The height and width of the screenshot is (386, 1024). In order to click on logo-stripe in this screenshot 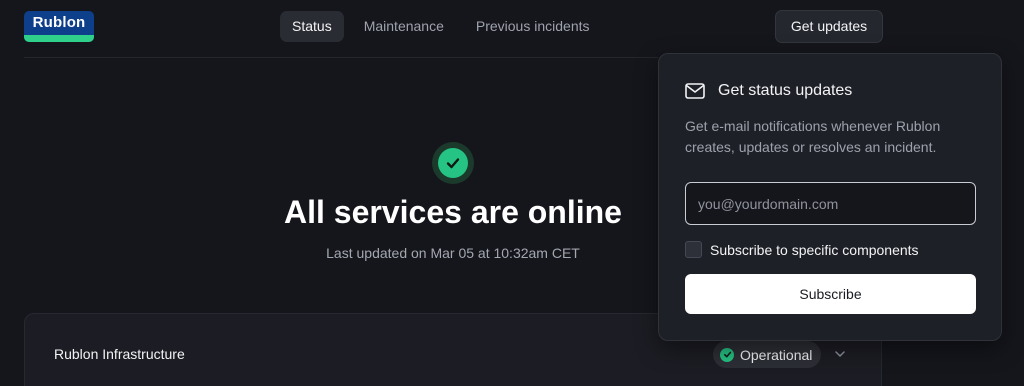, I will do `click(59, 38)`.